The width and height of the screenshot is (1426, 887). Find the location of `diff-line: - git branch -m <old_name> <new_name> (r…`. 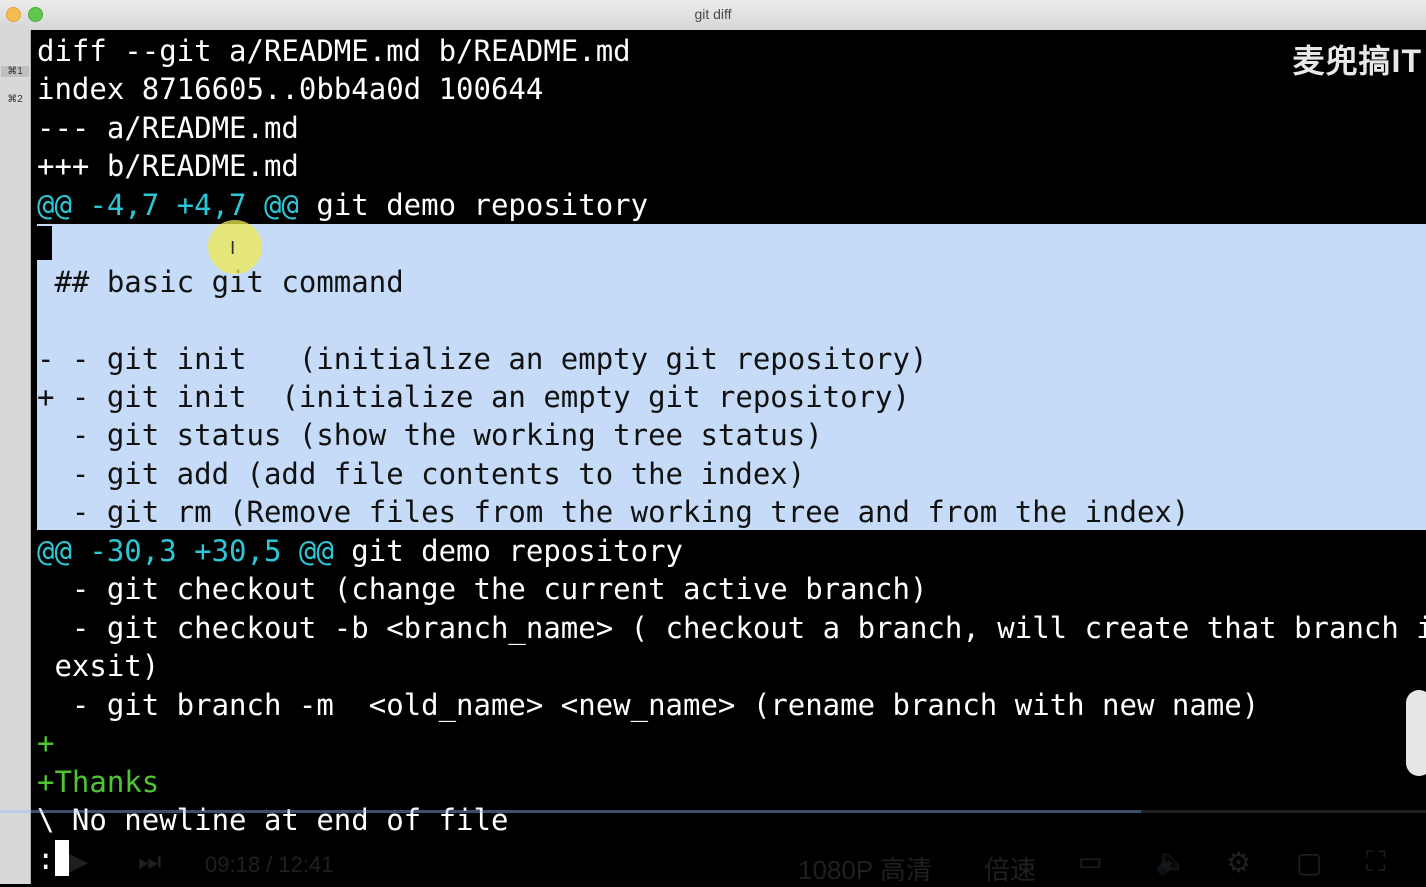

diff-line: - git branch -m <old_name> <new_name> (r… is located at coordinates (648, 705).